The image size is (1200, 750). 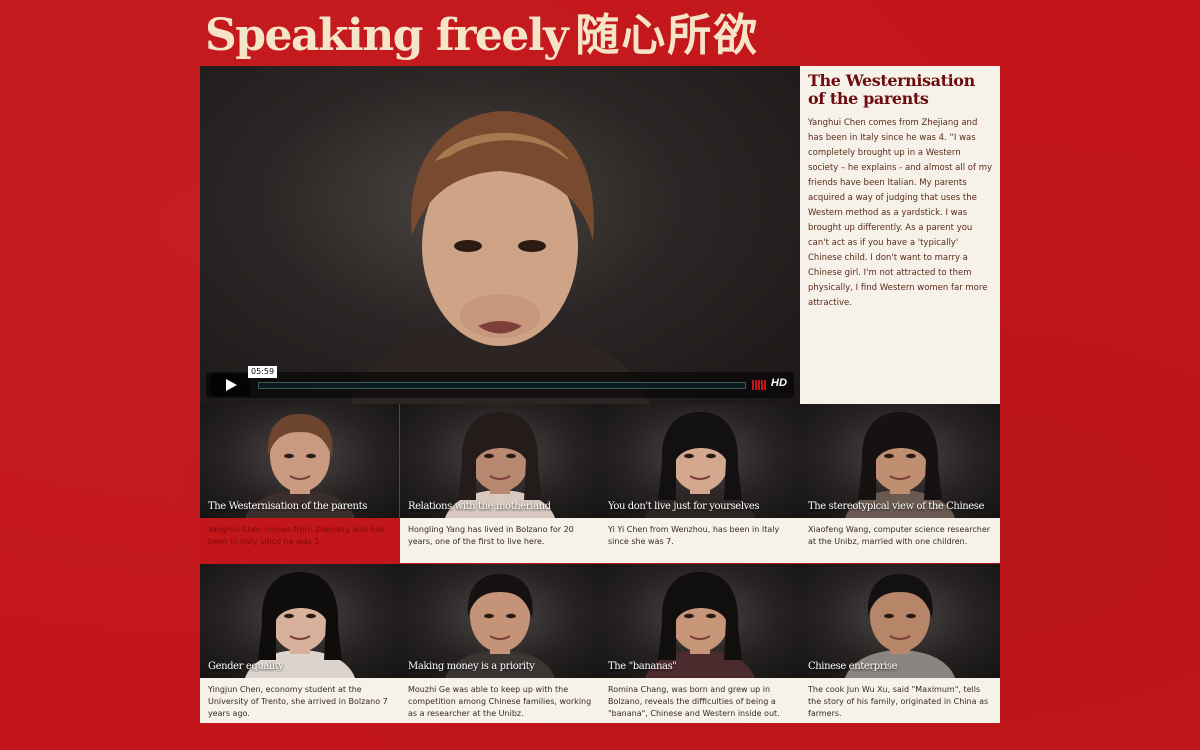 What do you see at coordinates (502, 385) in the screenshot?
I see `progress-bar` at bounding box center [502, 385].